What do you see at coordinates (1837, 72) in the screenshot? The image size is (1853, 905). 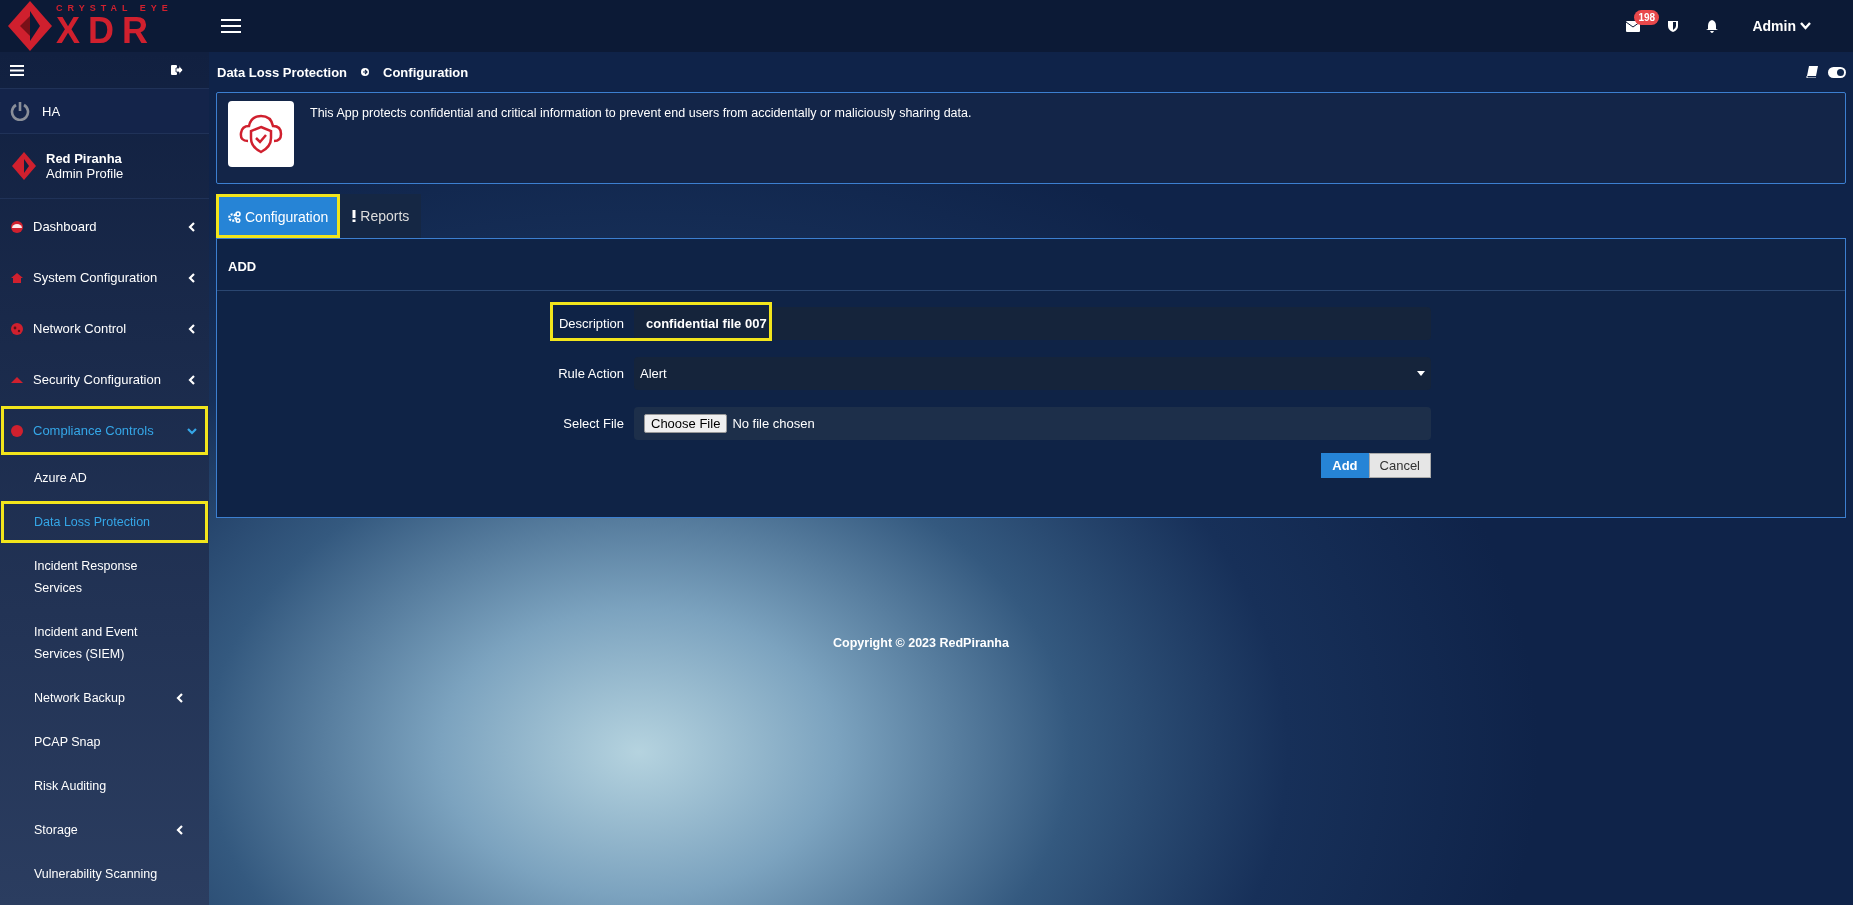 I see `toggle-icon` at bounding box center [1837, 72].